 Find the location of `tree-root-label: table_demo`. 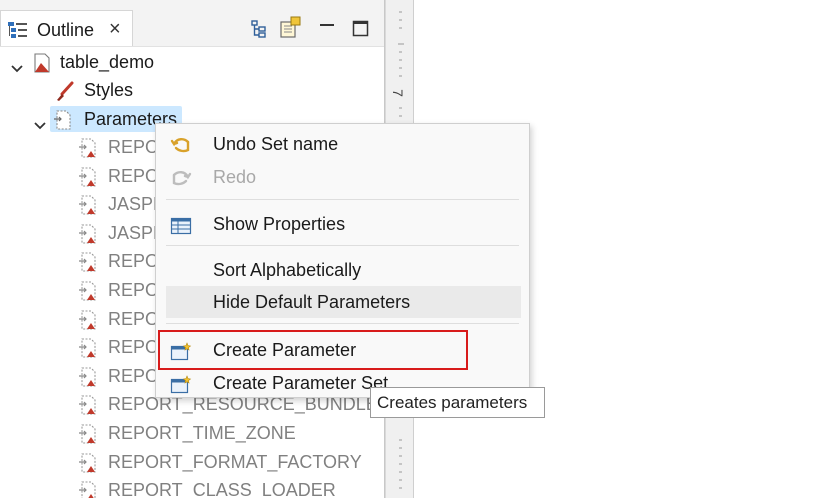

tree-root-label: table_demo is located at coordinates (107, 62).